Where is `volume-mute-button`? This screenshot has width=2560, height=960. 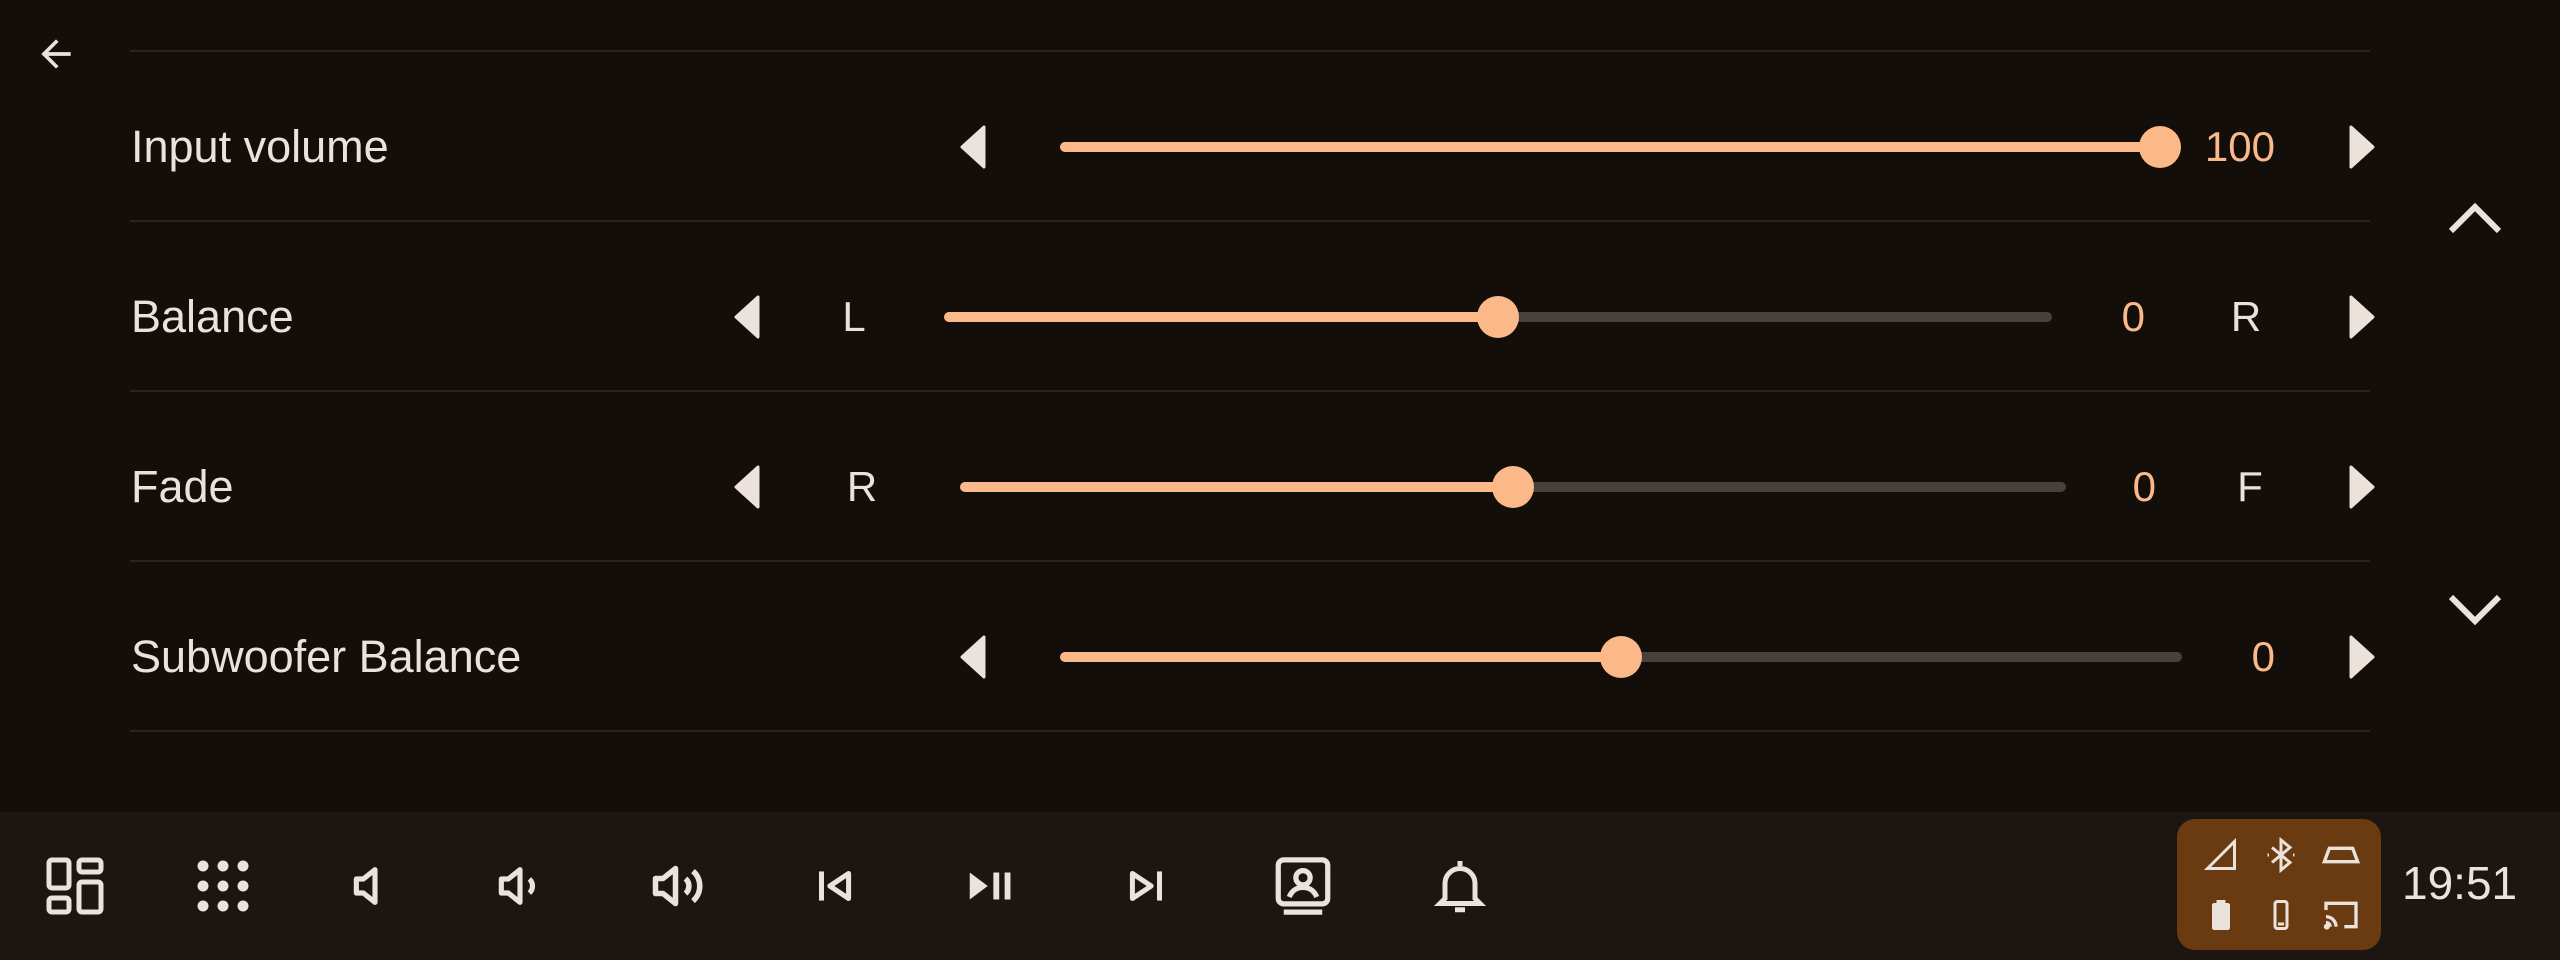 volume-mute-button is located at coordinates (368, 886).